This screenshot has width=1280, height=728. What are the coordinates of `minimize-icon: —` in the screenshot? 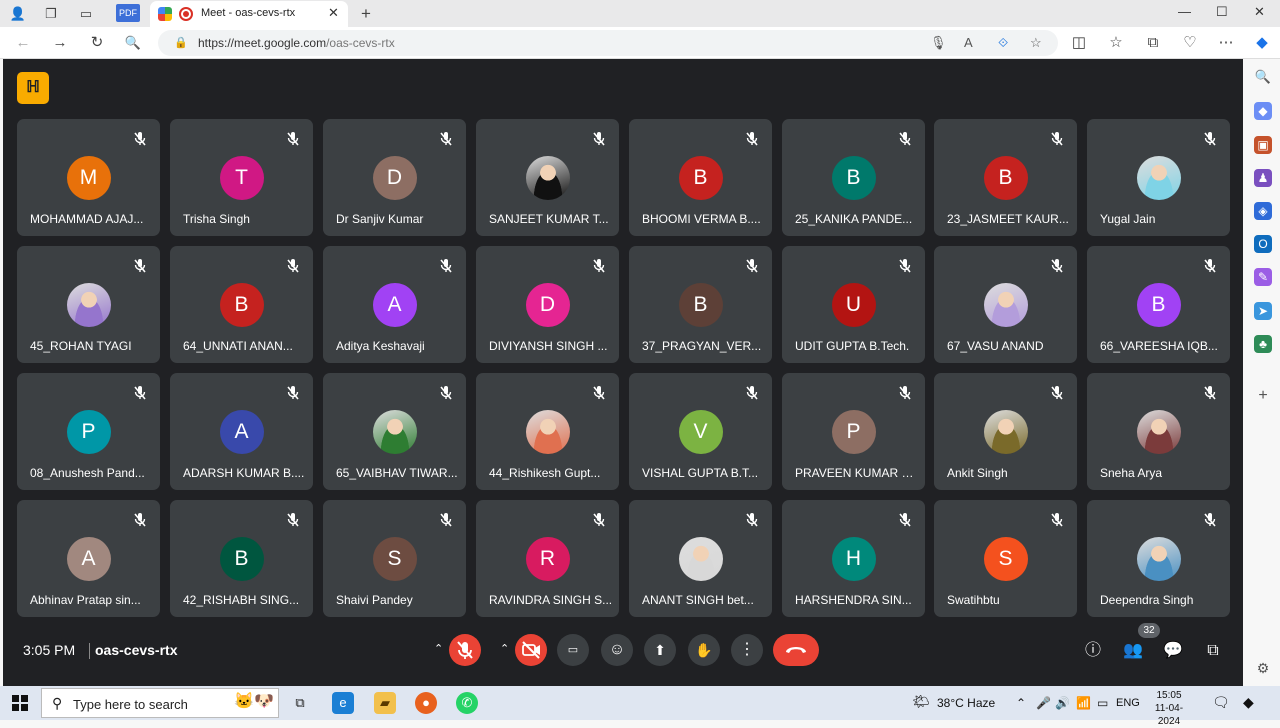 It's located at (1184, 11).